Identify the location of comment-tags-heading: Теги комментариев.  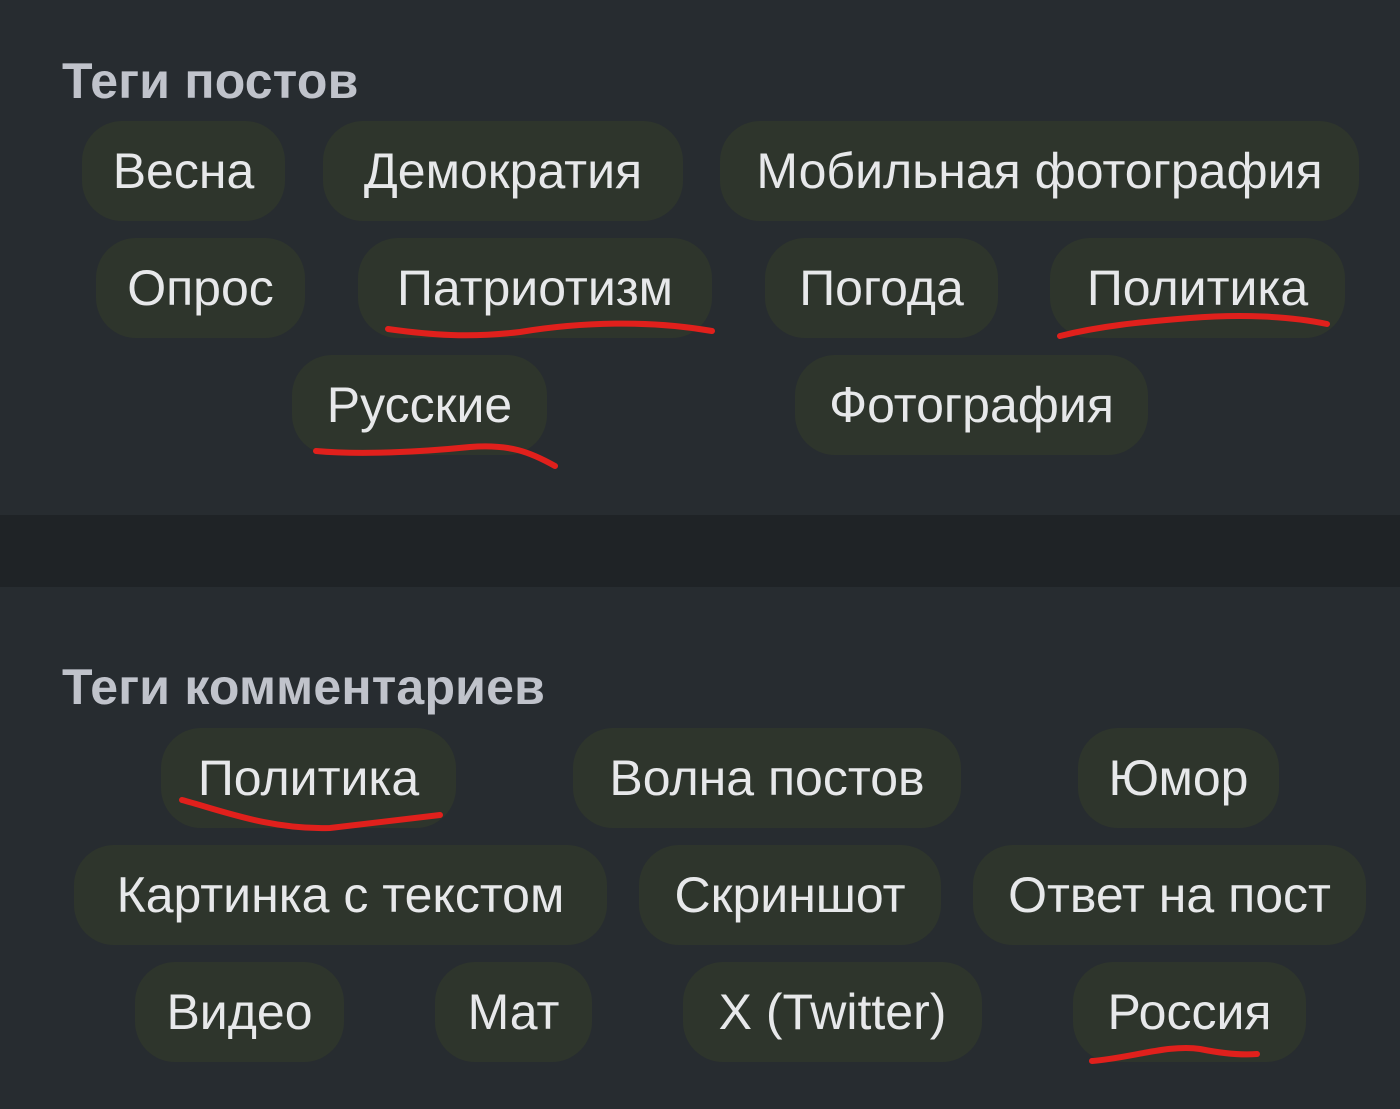
(304, 687).